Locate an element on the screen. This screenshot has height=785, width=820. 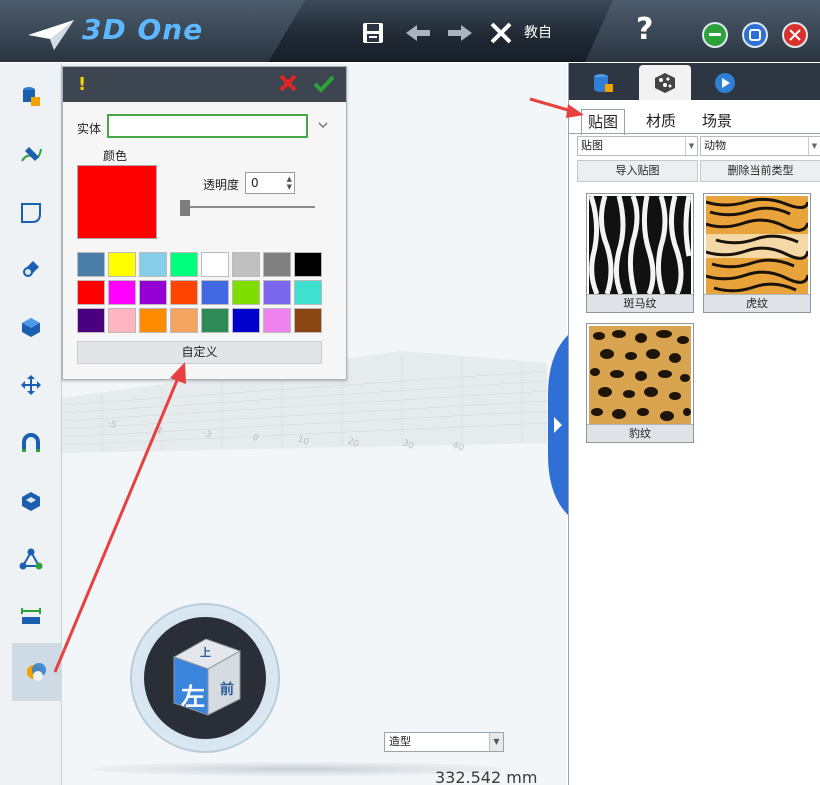
logo-area: 3D One is located at coordinates (152, 31).